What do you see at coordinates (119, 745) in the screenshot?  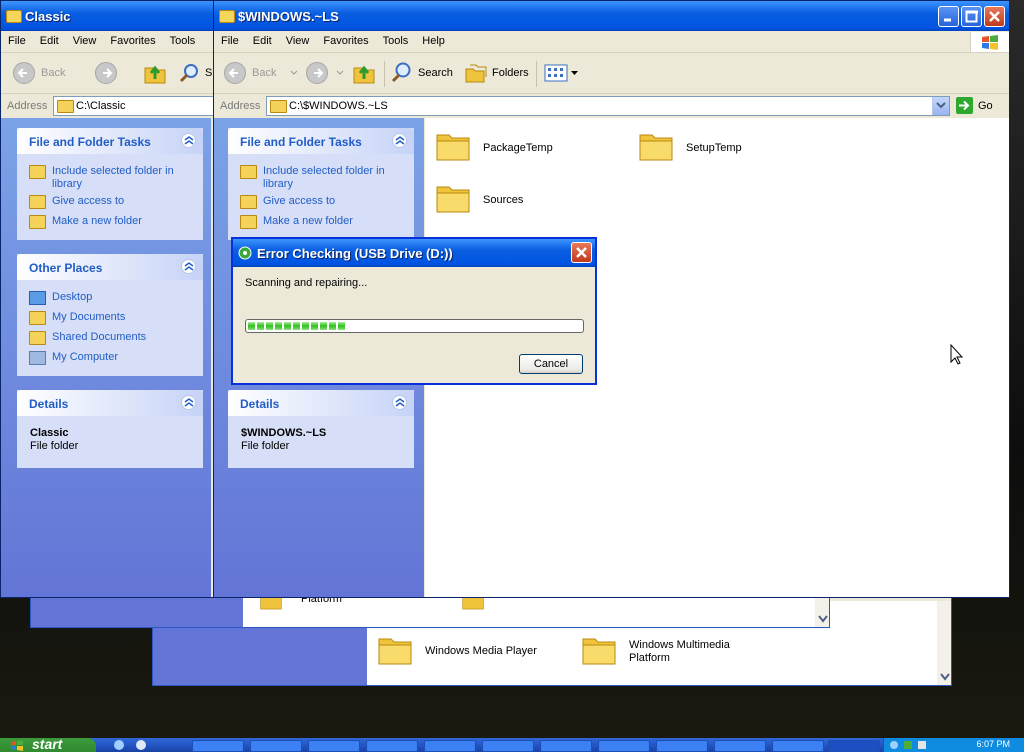 I see `quick-launch-ie-icon` at bounding box center [119, 745].